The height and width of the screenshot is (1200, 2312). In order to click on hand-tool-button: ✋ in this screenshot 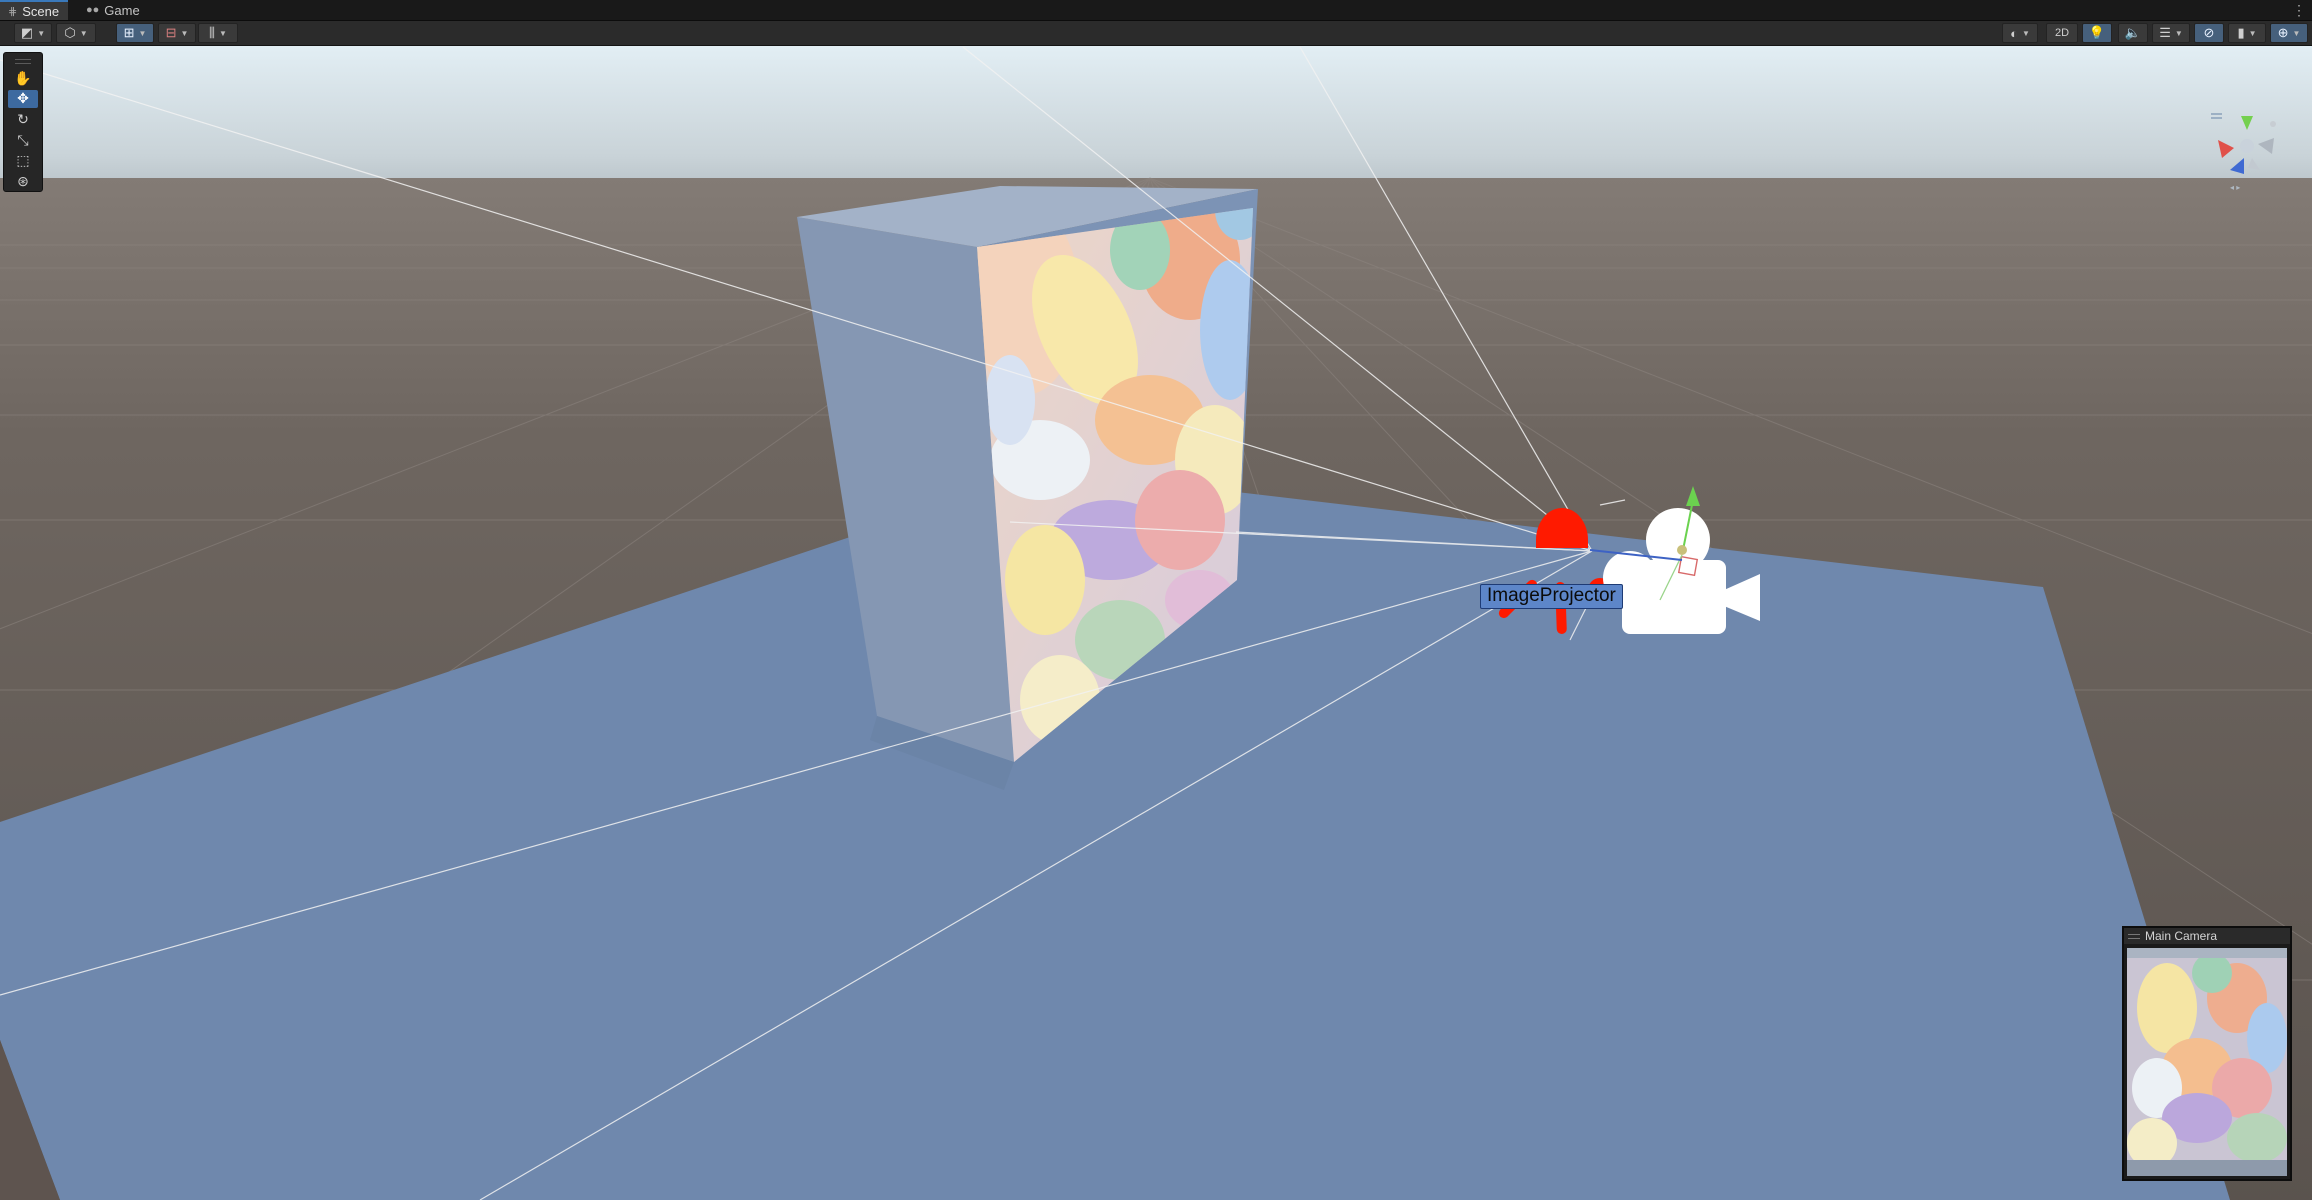, I will do `click(23, 78)`.